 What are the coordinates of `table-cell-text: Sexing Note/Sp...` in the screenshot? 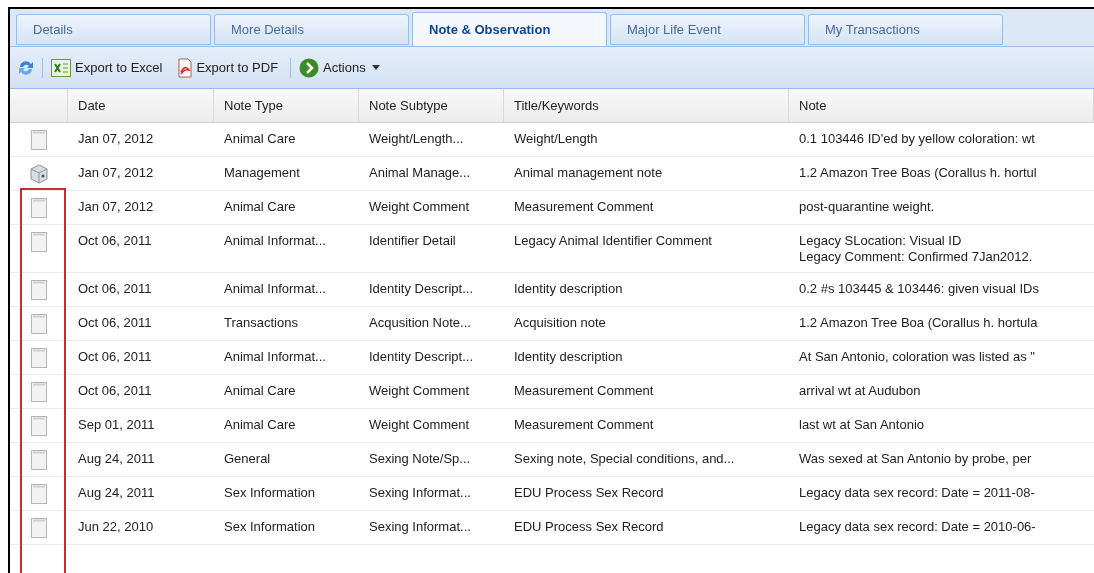 It's located at (420, 459).